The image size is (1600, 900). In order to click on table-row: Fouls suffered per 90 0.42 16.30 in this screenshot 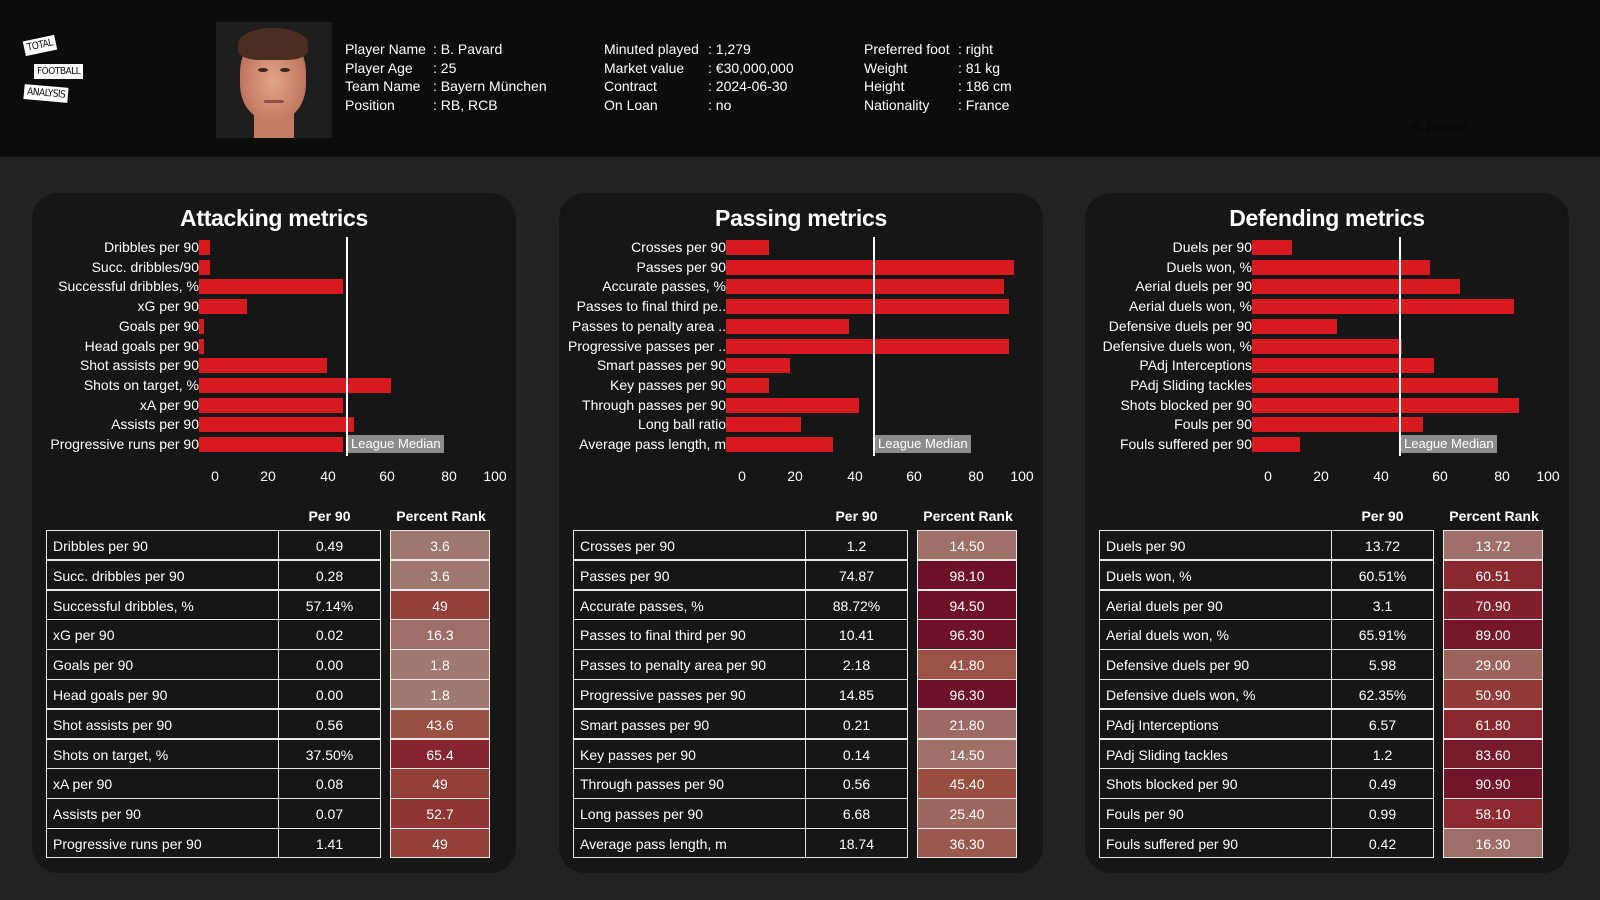, I will do `click(1321, 843)`.